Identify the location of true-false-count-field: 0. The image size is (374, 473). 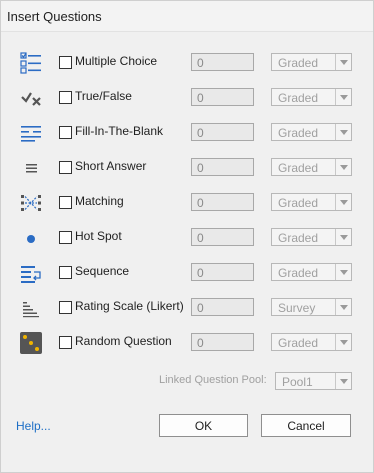
(222, 97).